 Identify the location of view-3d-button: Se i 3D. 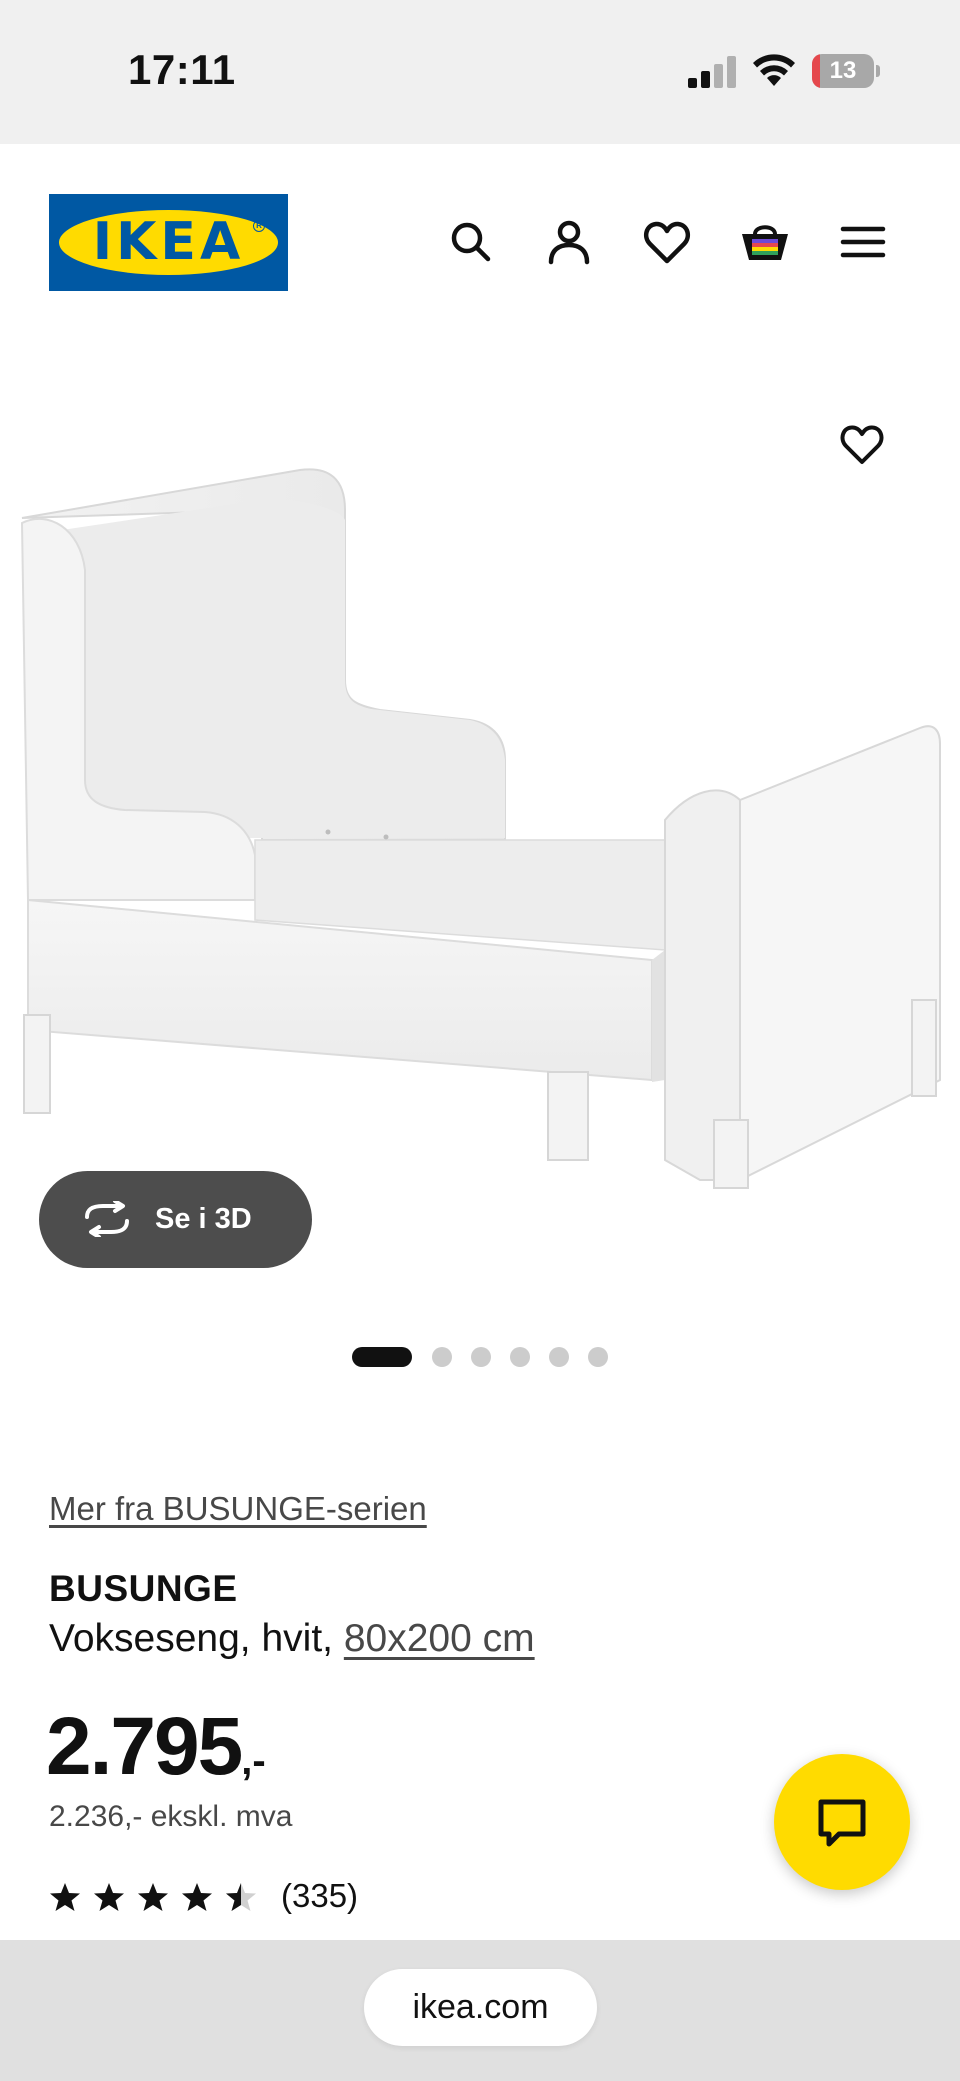
(175, 1219).